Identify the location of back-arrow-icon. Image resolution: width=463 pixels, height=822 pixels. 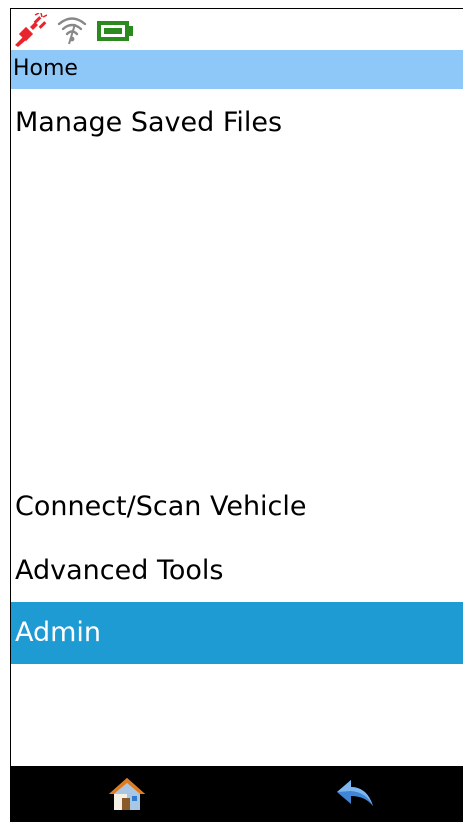
(355, 793).